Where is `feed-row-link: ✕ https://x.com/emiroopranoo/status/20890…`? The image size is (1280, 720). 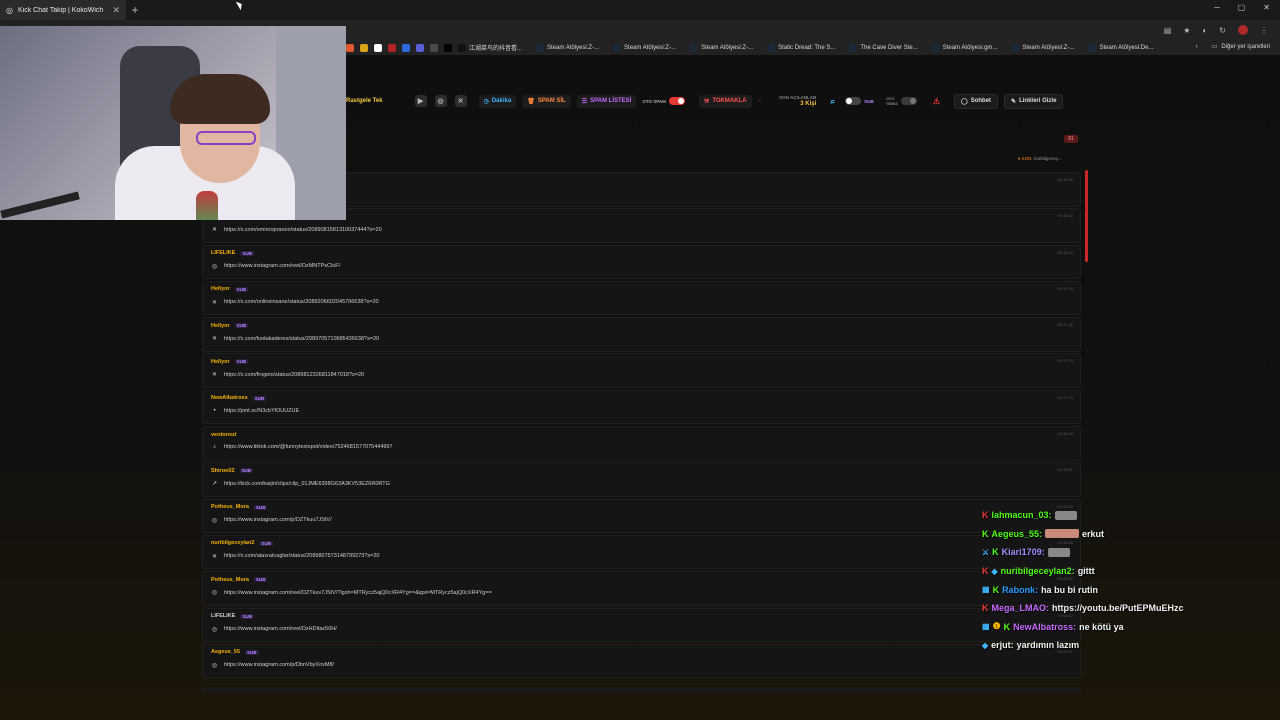 feed-row-link: ✕ https://x.com/emiroopranoo/status/20890… is located at coordinates (641, 230).